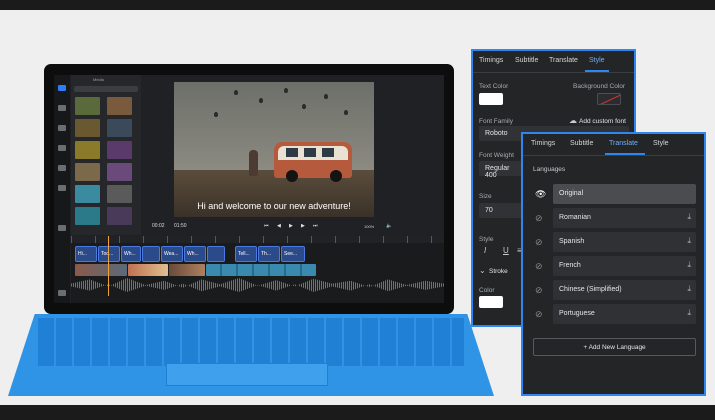  What do you see at coordinates (624, 242) in the screenshot?
I see `language-item-spanish: Spanish ⤓` at bounding box center [624, 242].